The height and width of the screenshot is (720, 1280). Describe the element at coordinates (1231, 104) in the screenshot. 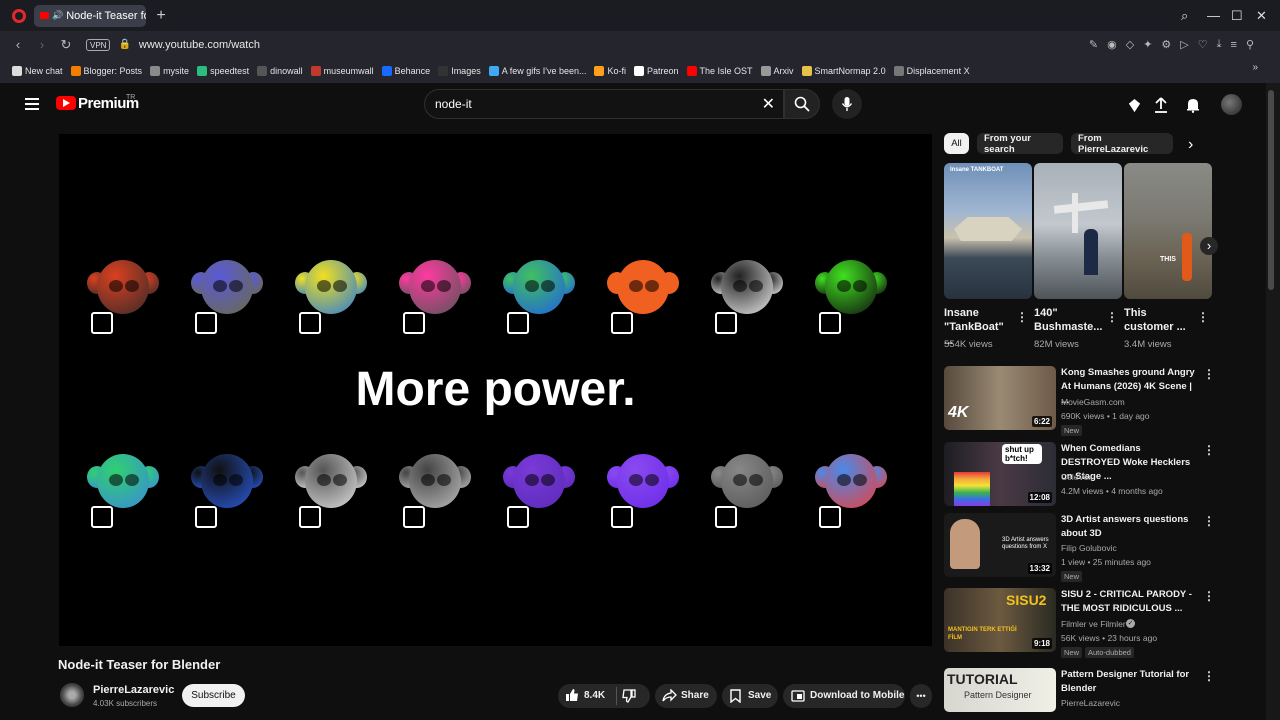

I see `account-avatar` at that location.